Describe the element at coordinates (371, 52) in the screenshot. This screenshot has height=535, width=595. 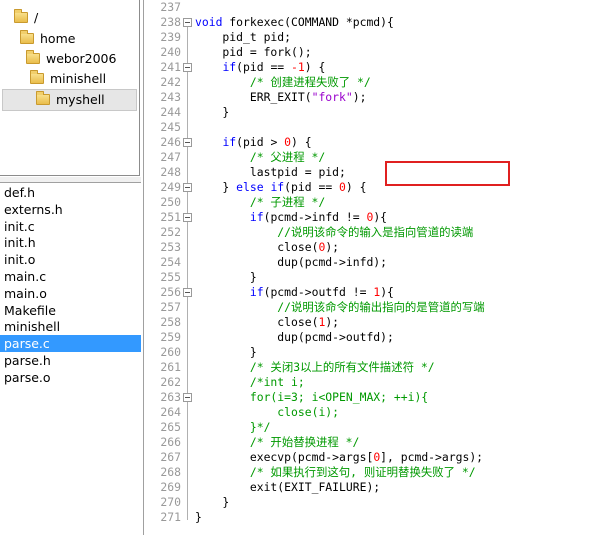
I see `code-line: 240 pid = fork();` at that location.